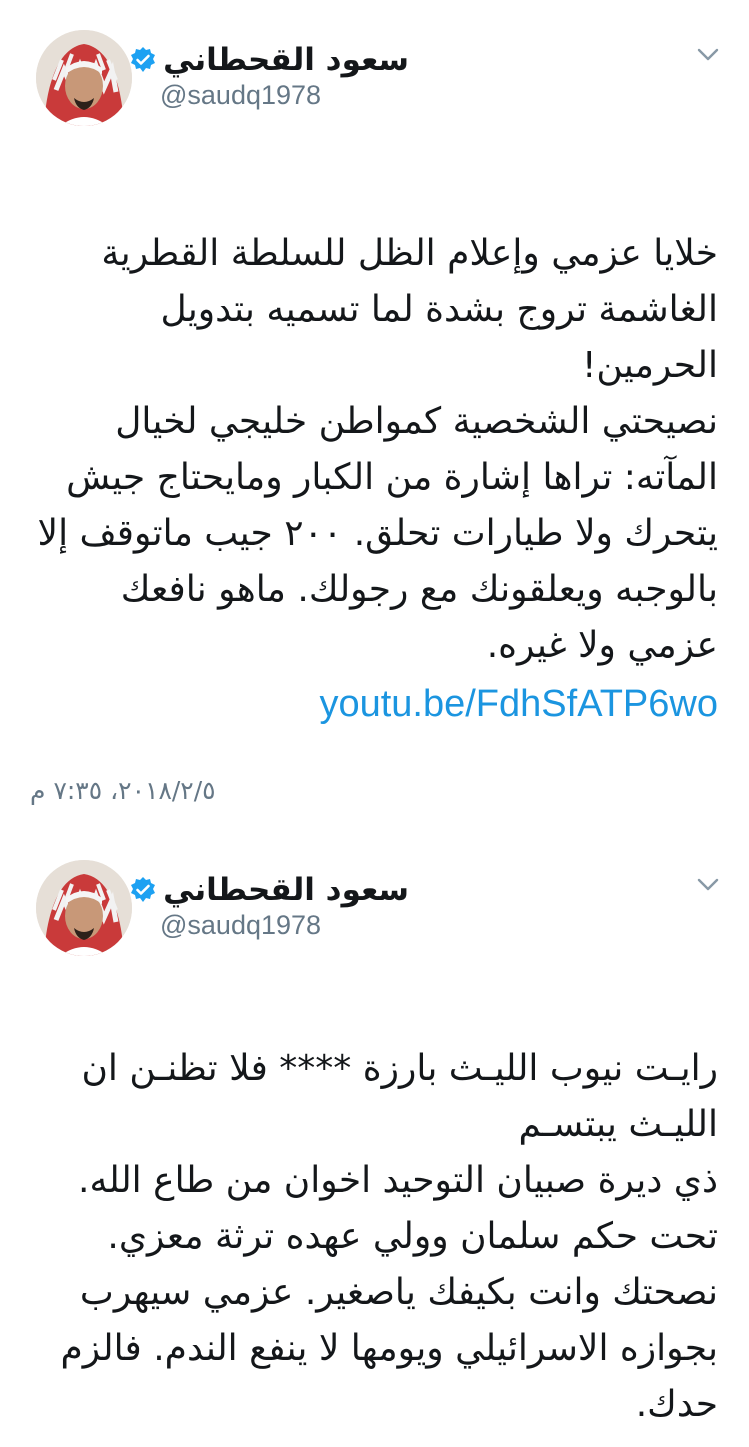  I want to click on tweet-timestamp: ٢٠١٨/٢/٥، ٧:٣٥ م, so click(123, 790).